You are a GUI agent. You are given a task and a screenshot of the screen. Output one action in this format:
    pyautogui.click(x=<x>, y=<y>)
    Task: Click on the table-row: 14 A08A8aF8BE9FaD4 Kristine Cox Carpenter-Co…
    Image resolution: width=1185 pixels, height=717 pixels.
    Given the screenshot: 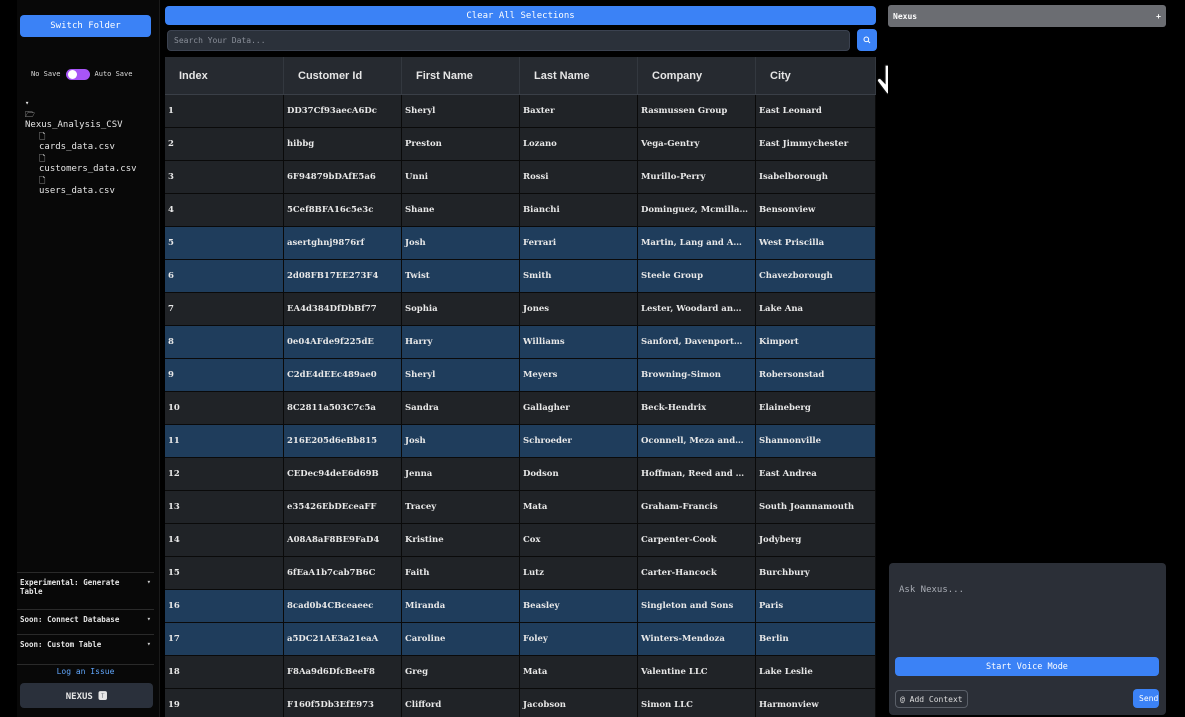 What is the action you would take?
    pyautogui.click(x=520, y=540)
    